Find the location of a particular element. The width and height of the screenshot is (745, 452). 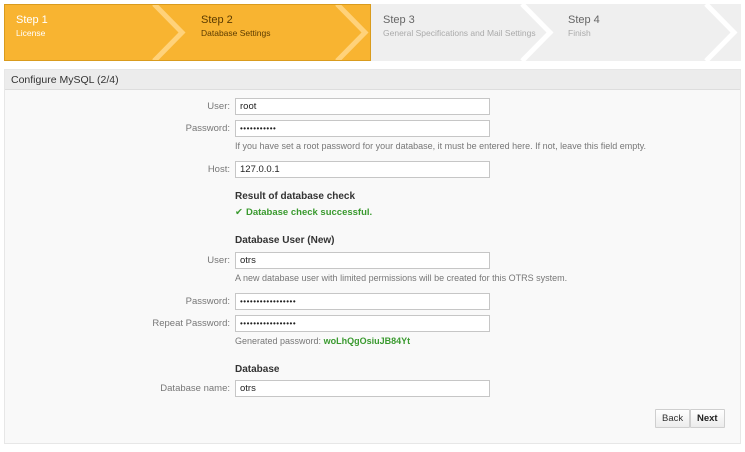

root-password-row: Password: ••••••••••• is located at coordinates (373, 129).